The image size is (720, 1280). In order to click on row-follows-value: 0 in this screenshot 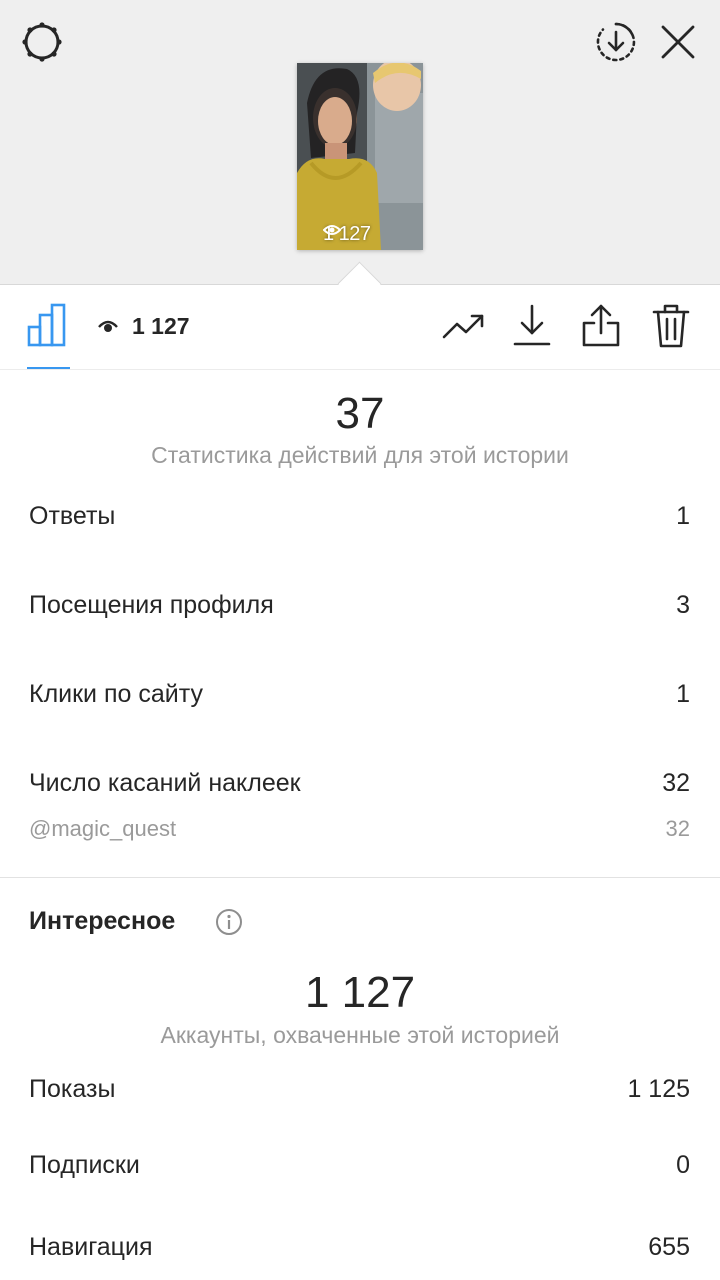, I will do `click(683, 1165)`.